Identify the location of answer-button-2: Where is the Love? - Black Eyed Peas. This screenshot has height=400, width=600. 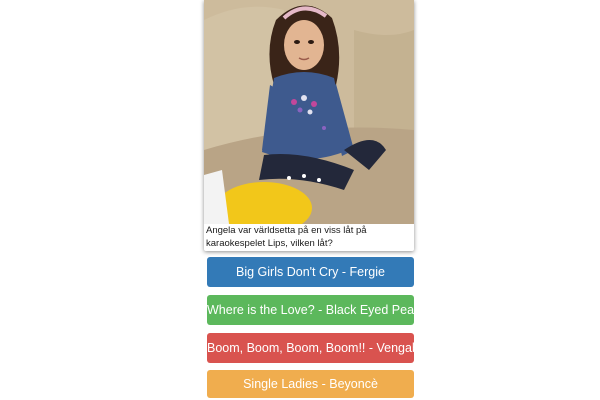
(310, 310).